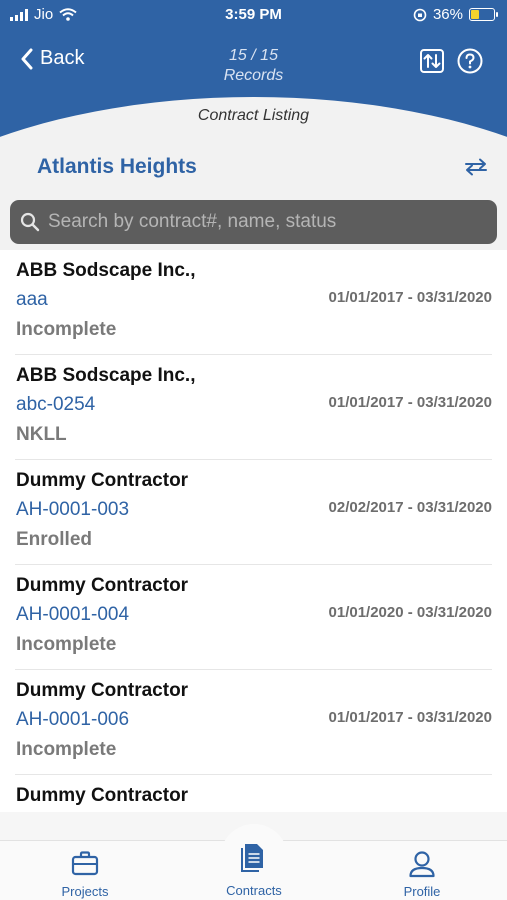 This screenshot has height=900, width=507. I want to click on tab-label: Contracts, so click(254, 890).